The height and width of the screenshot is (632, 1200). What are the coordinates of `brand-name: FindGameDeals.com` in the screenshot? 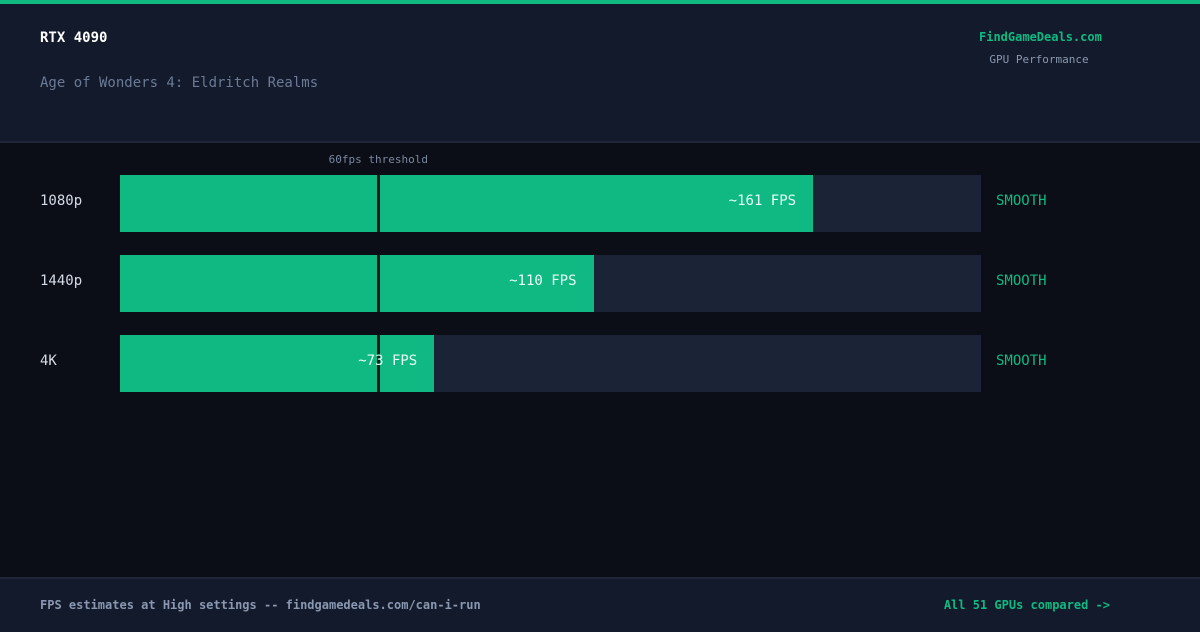 It's located at (1040, 37).